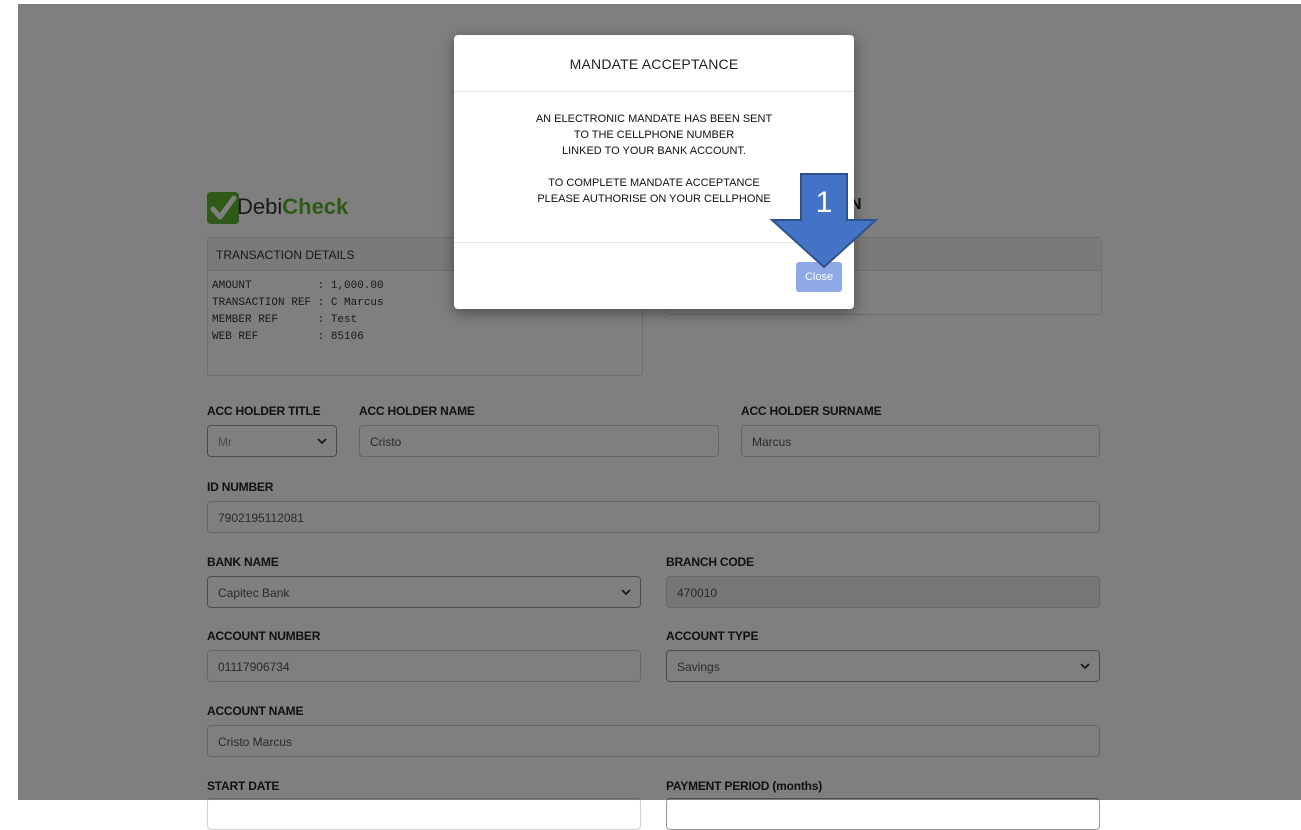 The image size is (1301, 830). Describe the element at coordinates (654, 63) in the screenshot. I see `modal-title: MANDATE ACCEPTANCE` at that location.